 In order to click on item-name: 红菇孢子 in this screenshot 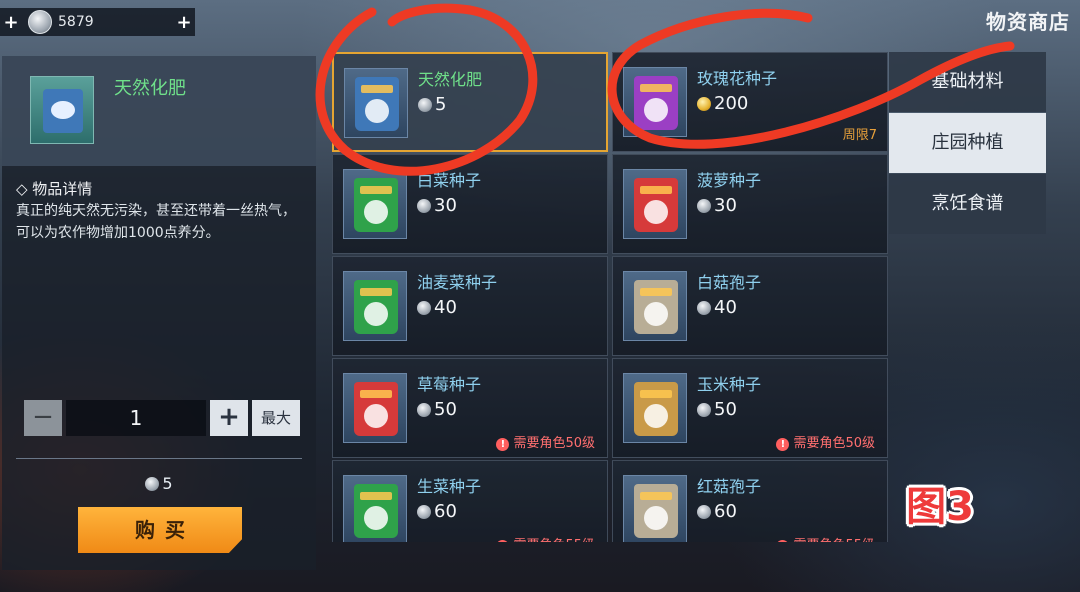, I will do `click(729, 486)`.